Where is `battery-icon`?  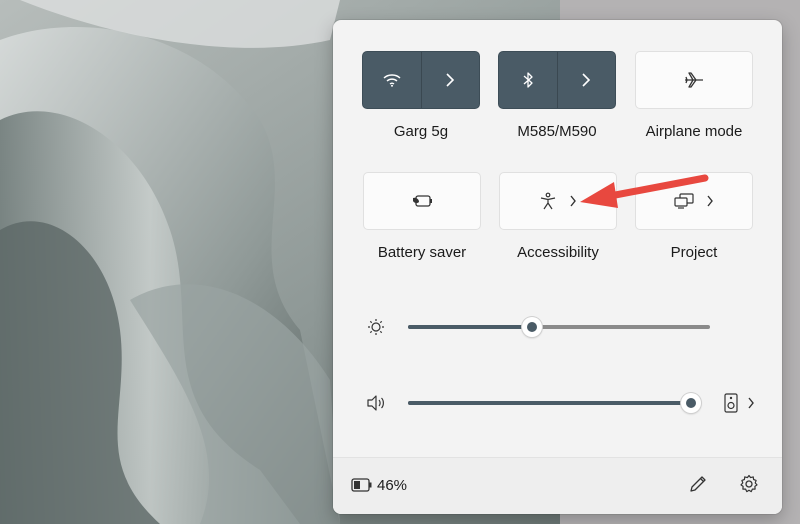
battery-icon is located at coordinates (362, 485).